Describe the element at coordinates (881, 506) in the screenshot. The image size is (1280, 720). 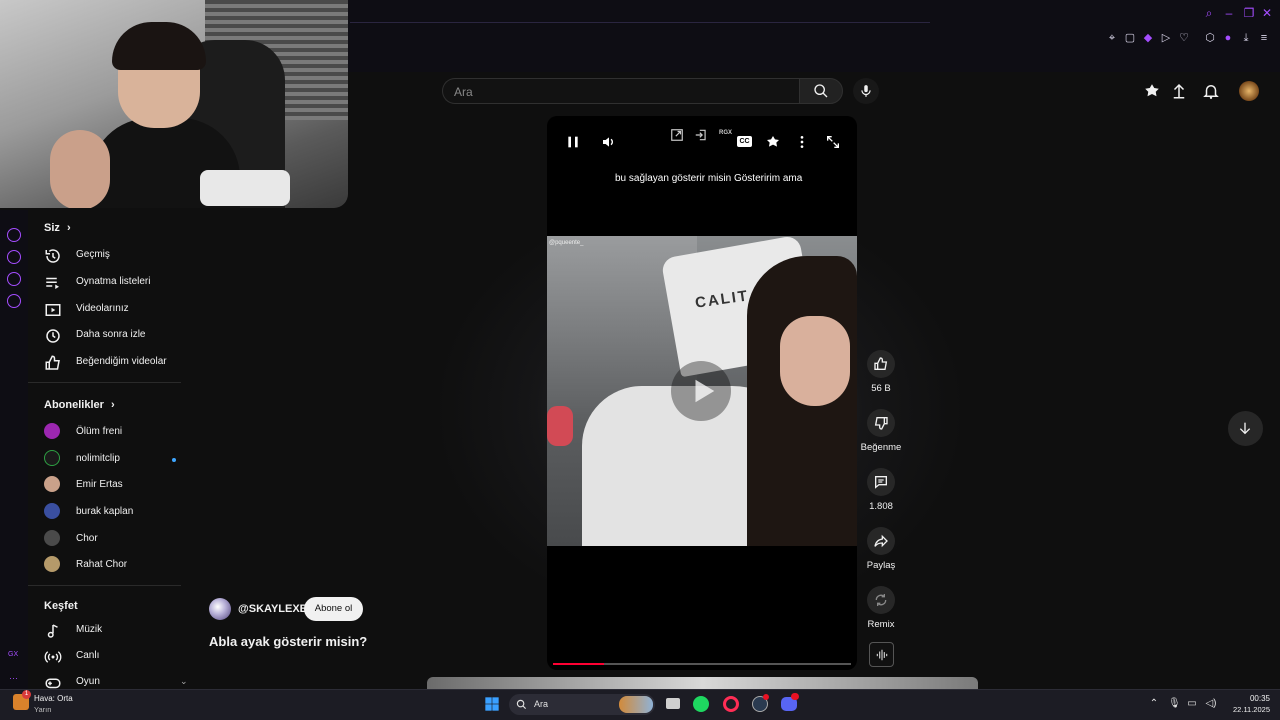
I see `comment-count: 1.808` at that location.